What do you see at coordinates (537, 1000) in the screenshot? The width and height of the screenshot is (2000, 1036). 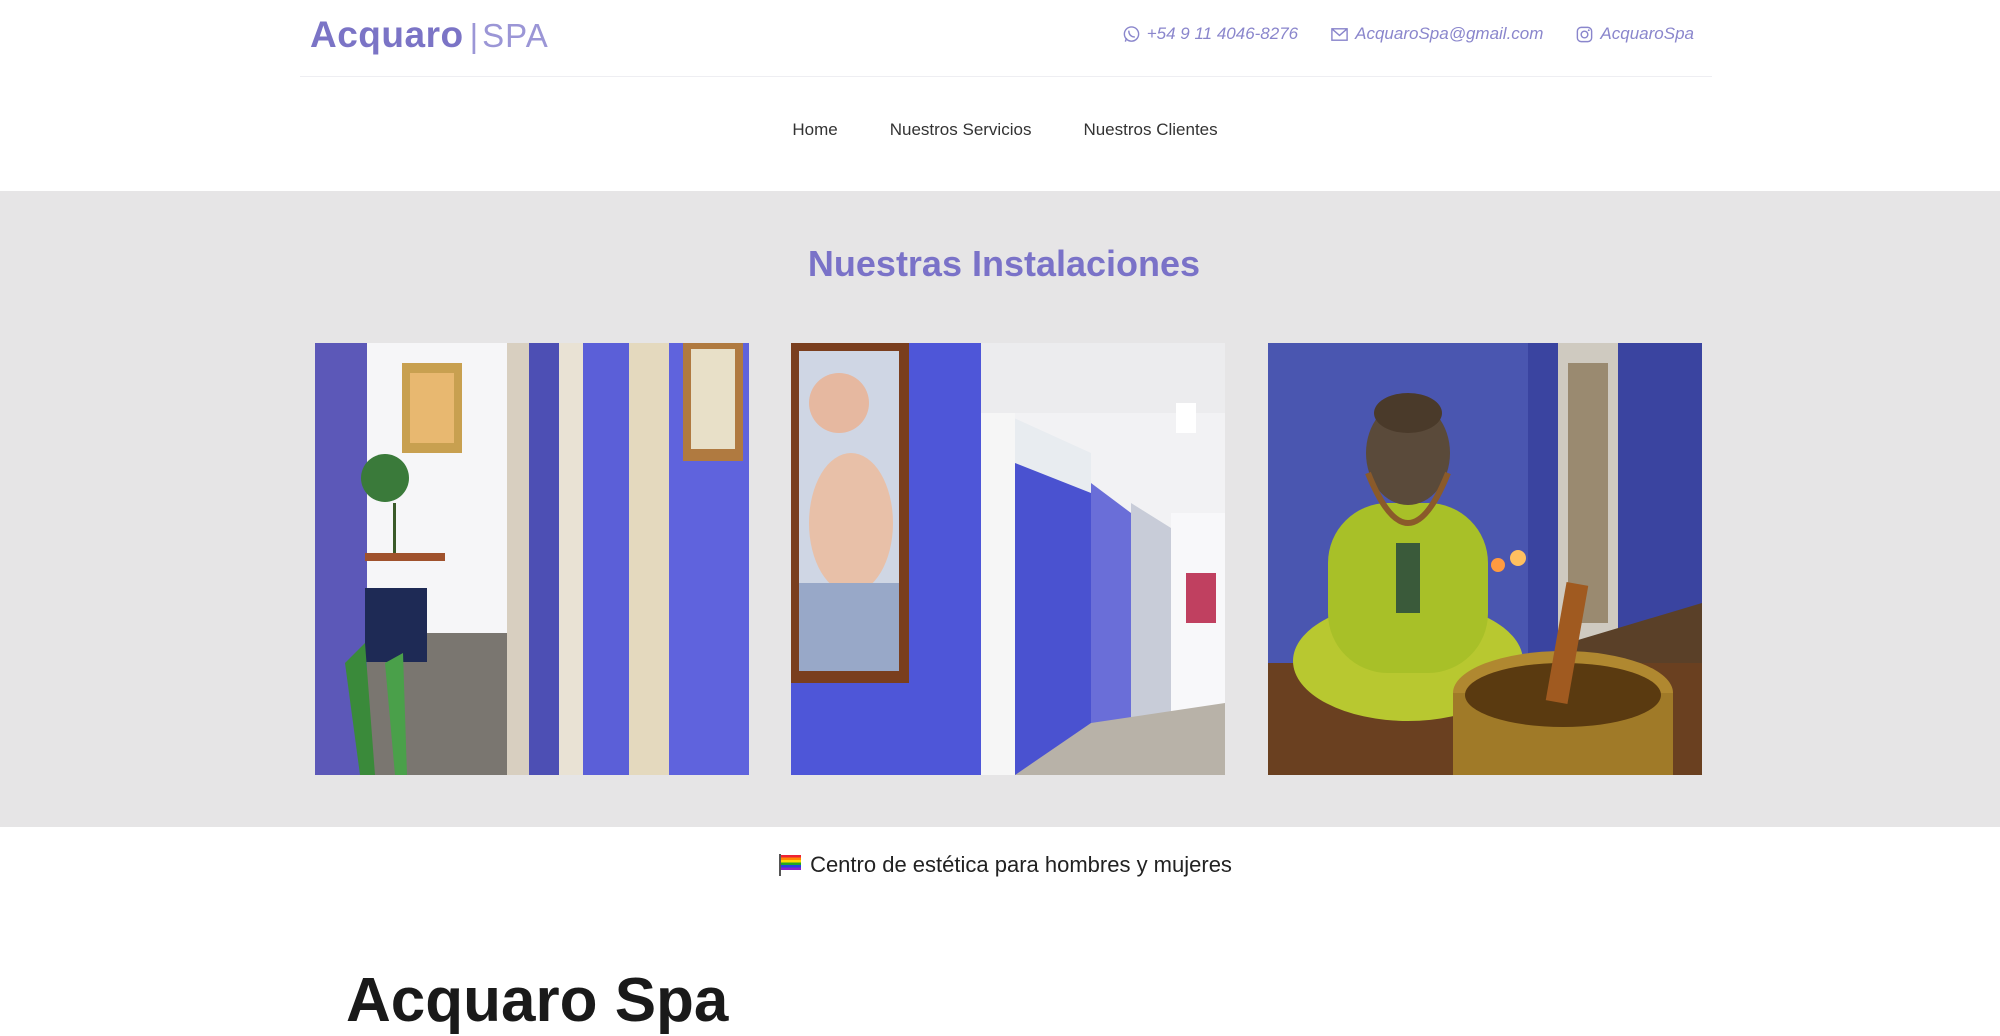 I see `page-heading: Acquaro Spa` at bounding box center [537, 1000].